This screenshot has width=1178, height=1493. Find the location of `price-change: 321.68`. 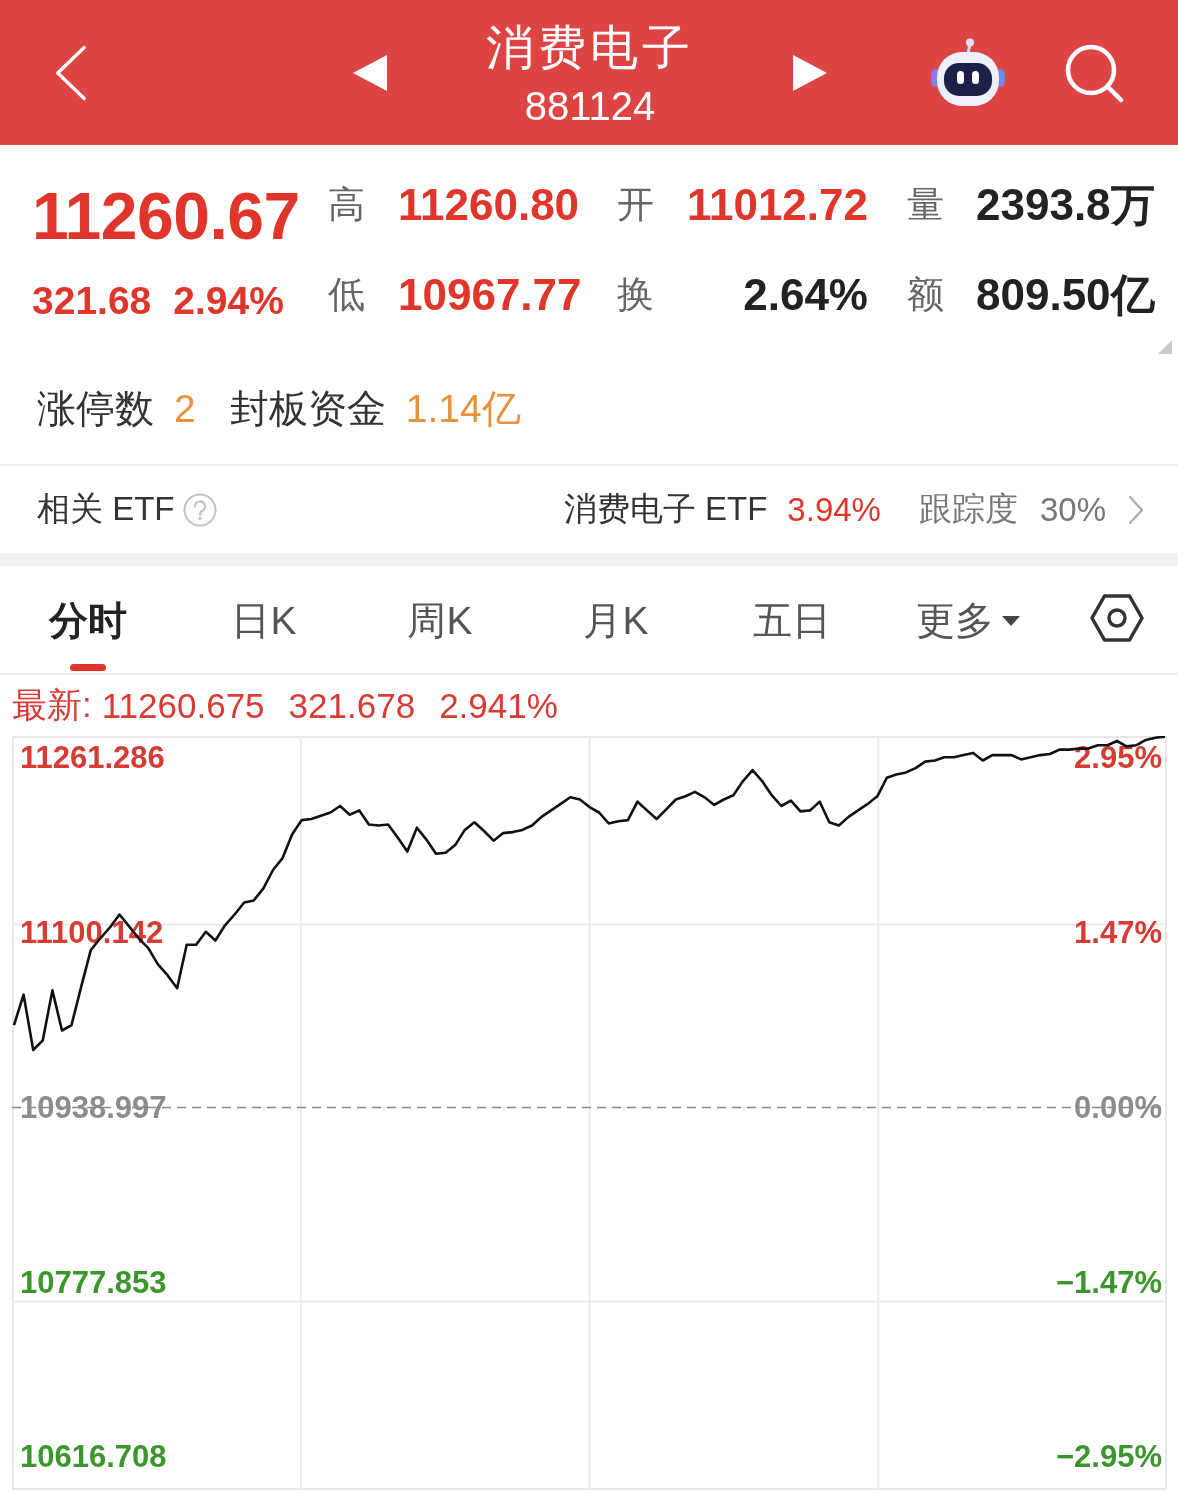

price-change: 321.68 is located at coordinates (92, 301).